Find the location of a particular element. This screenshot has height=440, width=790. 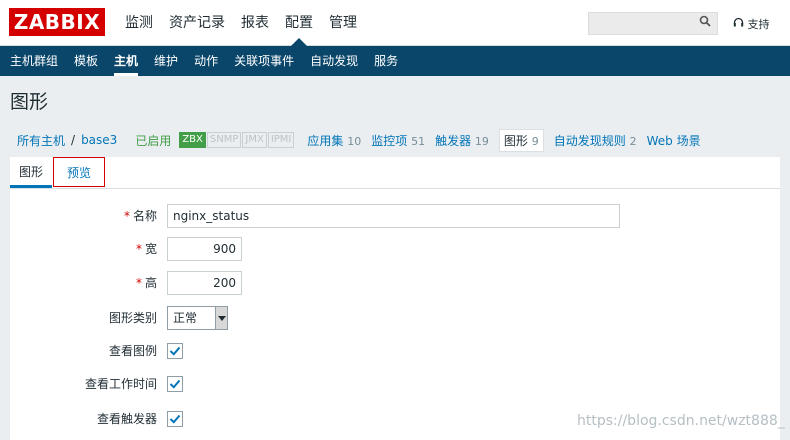

graphs-link: 图形 9 is located at coordinates (521, 140).